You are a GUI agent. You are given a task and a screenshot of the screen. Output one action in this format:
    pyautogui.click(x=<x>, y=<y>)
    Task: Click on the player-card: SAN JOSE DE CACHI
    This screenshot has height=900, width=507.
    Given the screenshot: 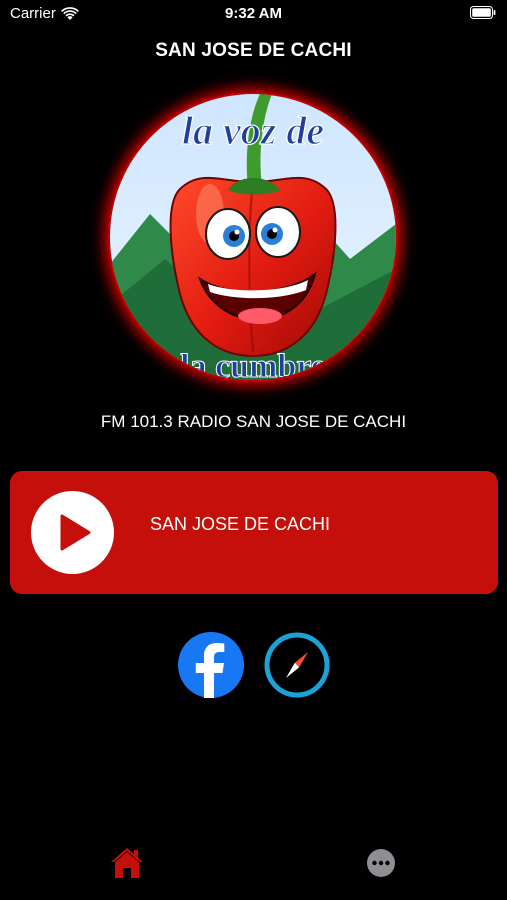 What is the action you would take?
    pyautogui.click(x=254, y=532)
    